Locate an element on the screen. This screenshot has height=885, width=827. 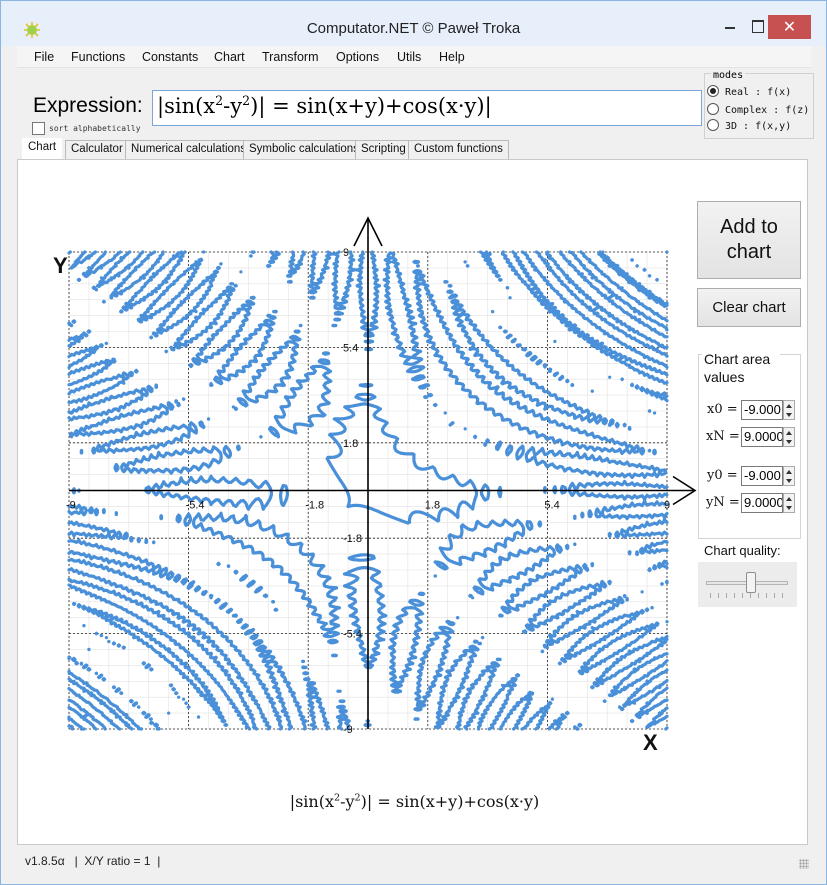
y-tick-label: -1.8 is located at coordinates (352, 539).